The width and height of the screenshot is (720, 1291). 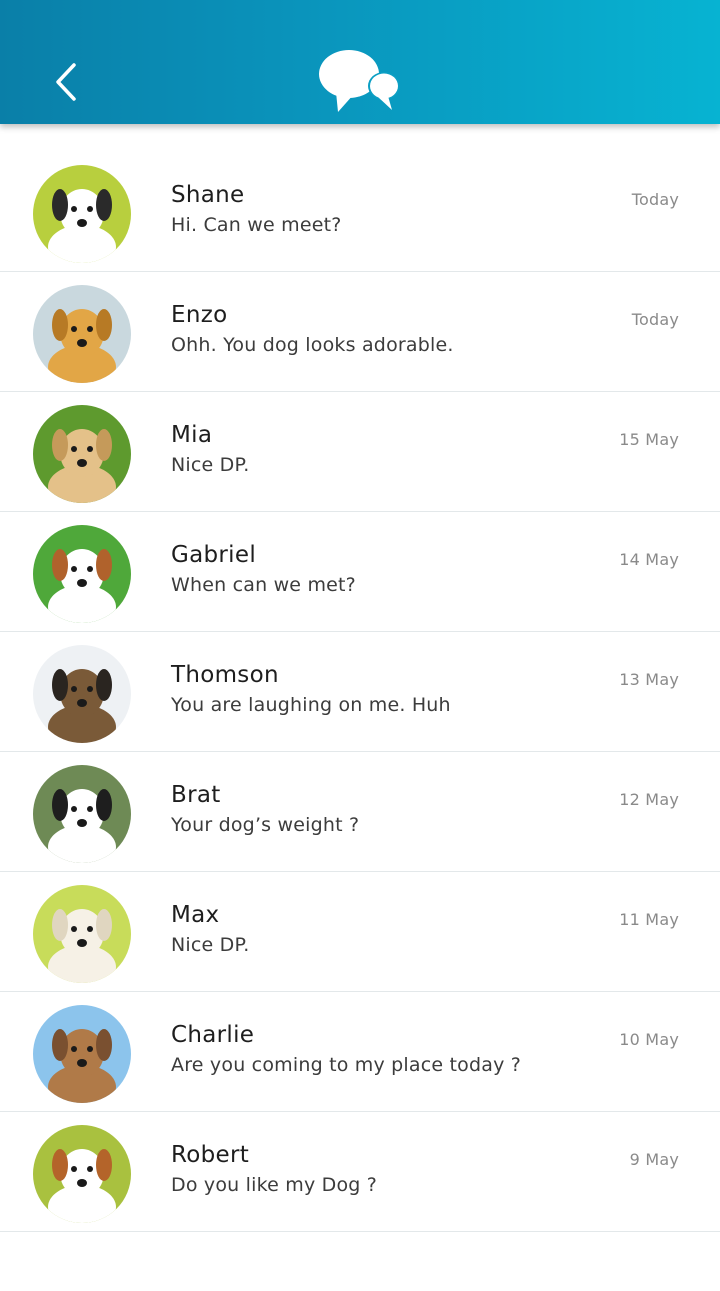 I want to click on conversation-row: Brat Your dog’s weight ? 12 May, so click(x=360, y=812).